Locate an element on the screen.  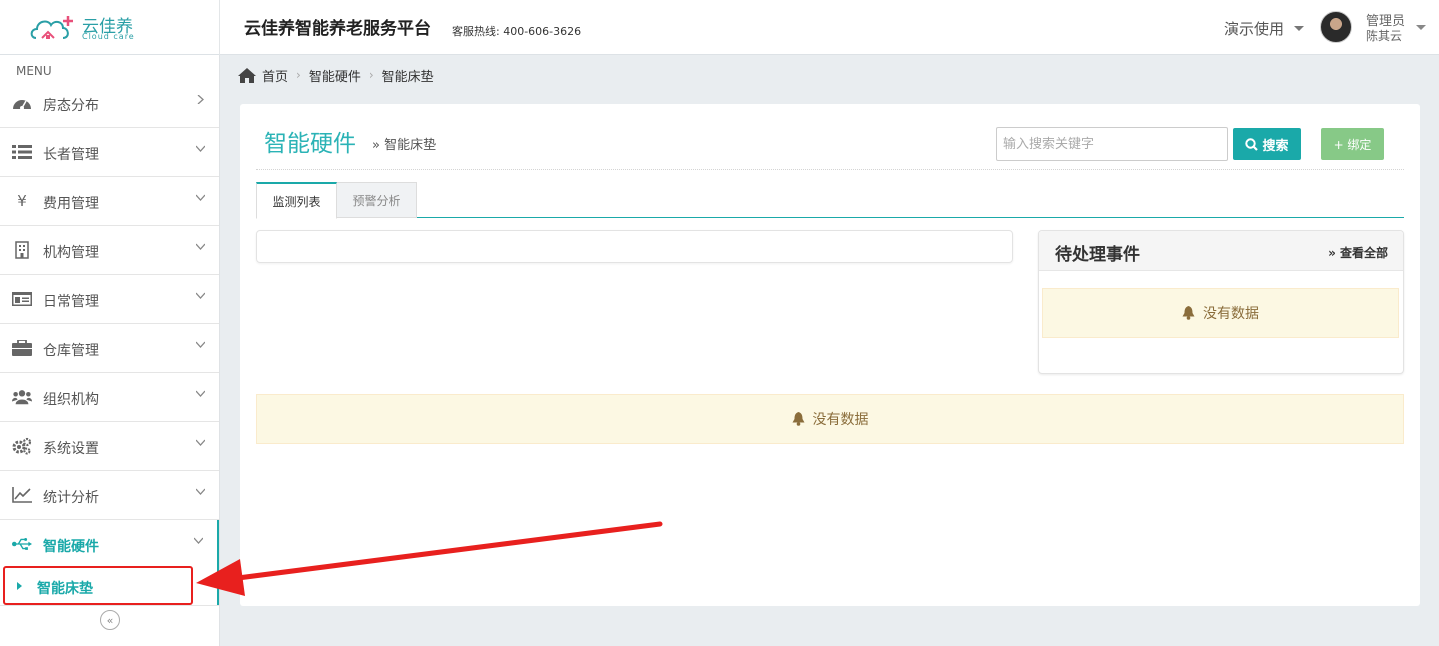
building-icon is located at coordinates (22, 250).